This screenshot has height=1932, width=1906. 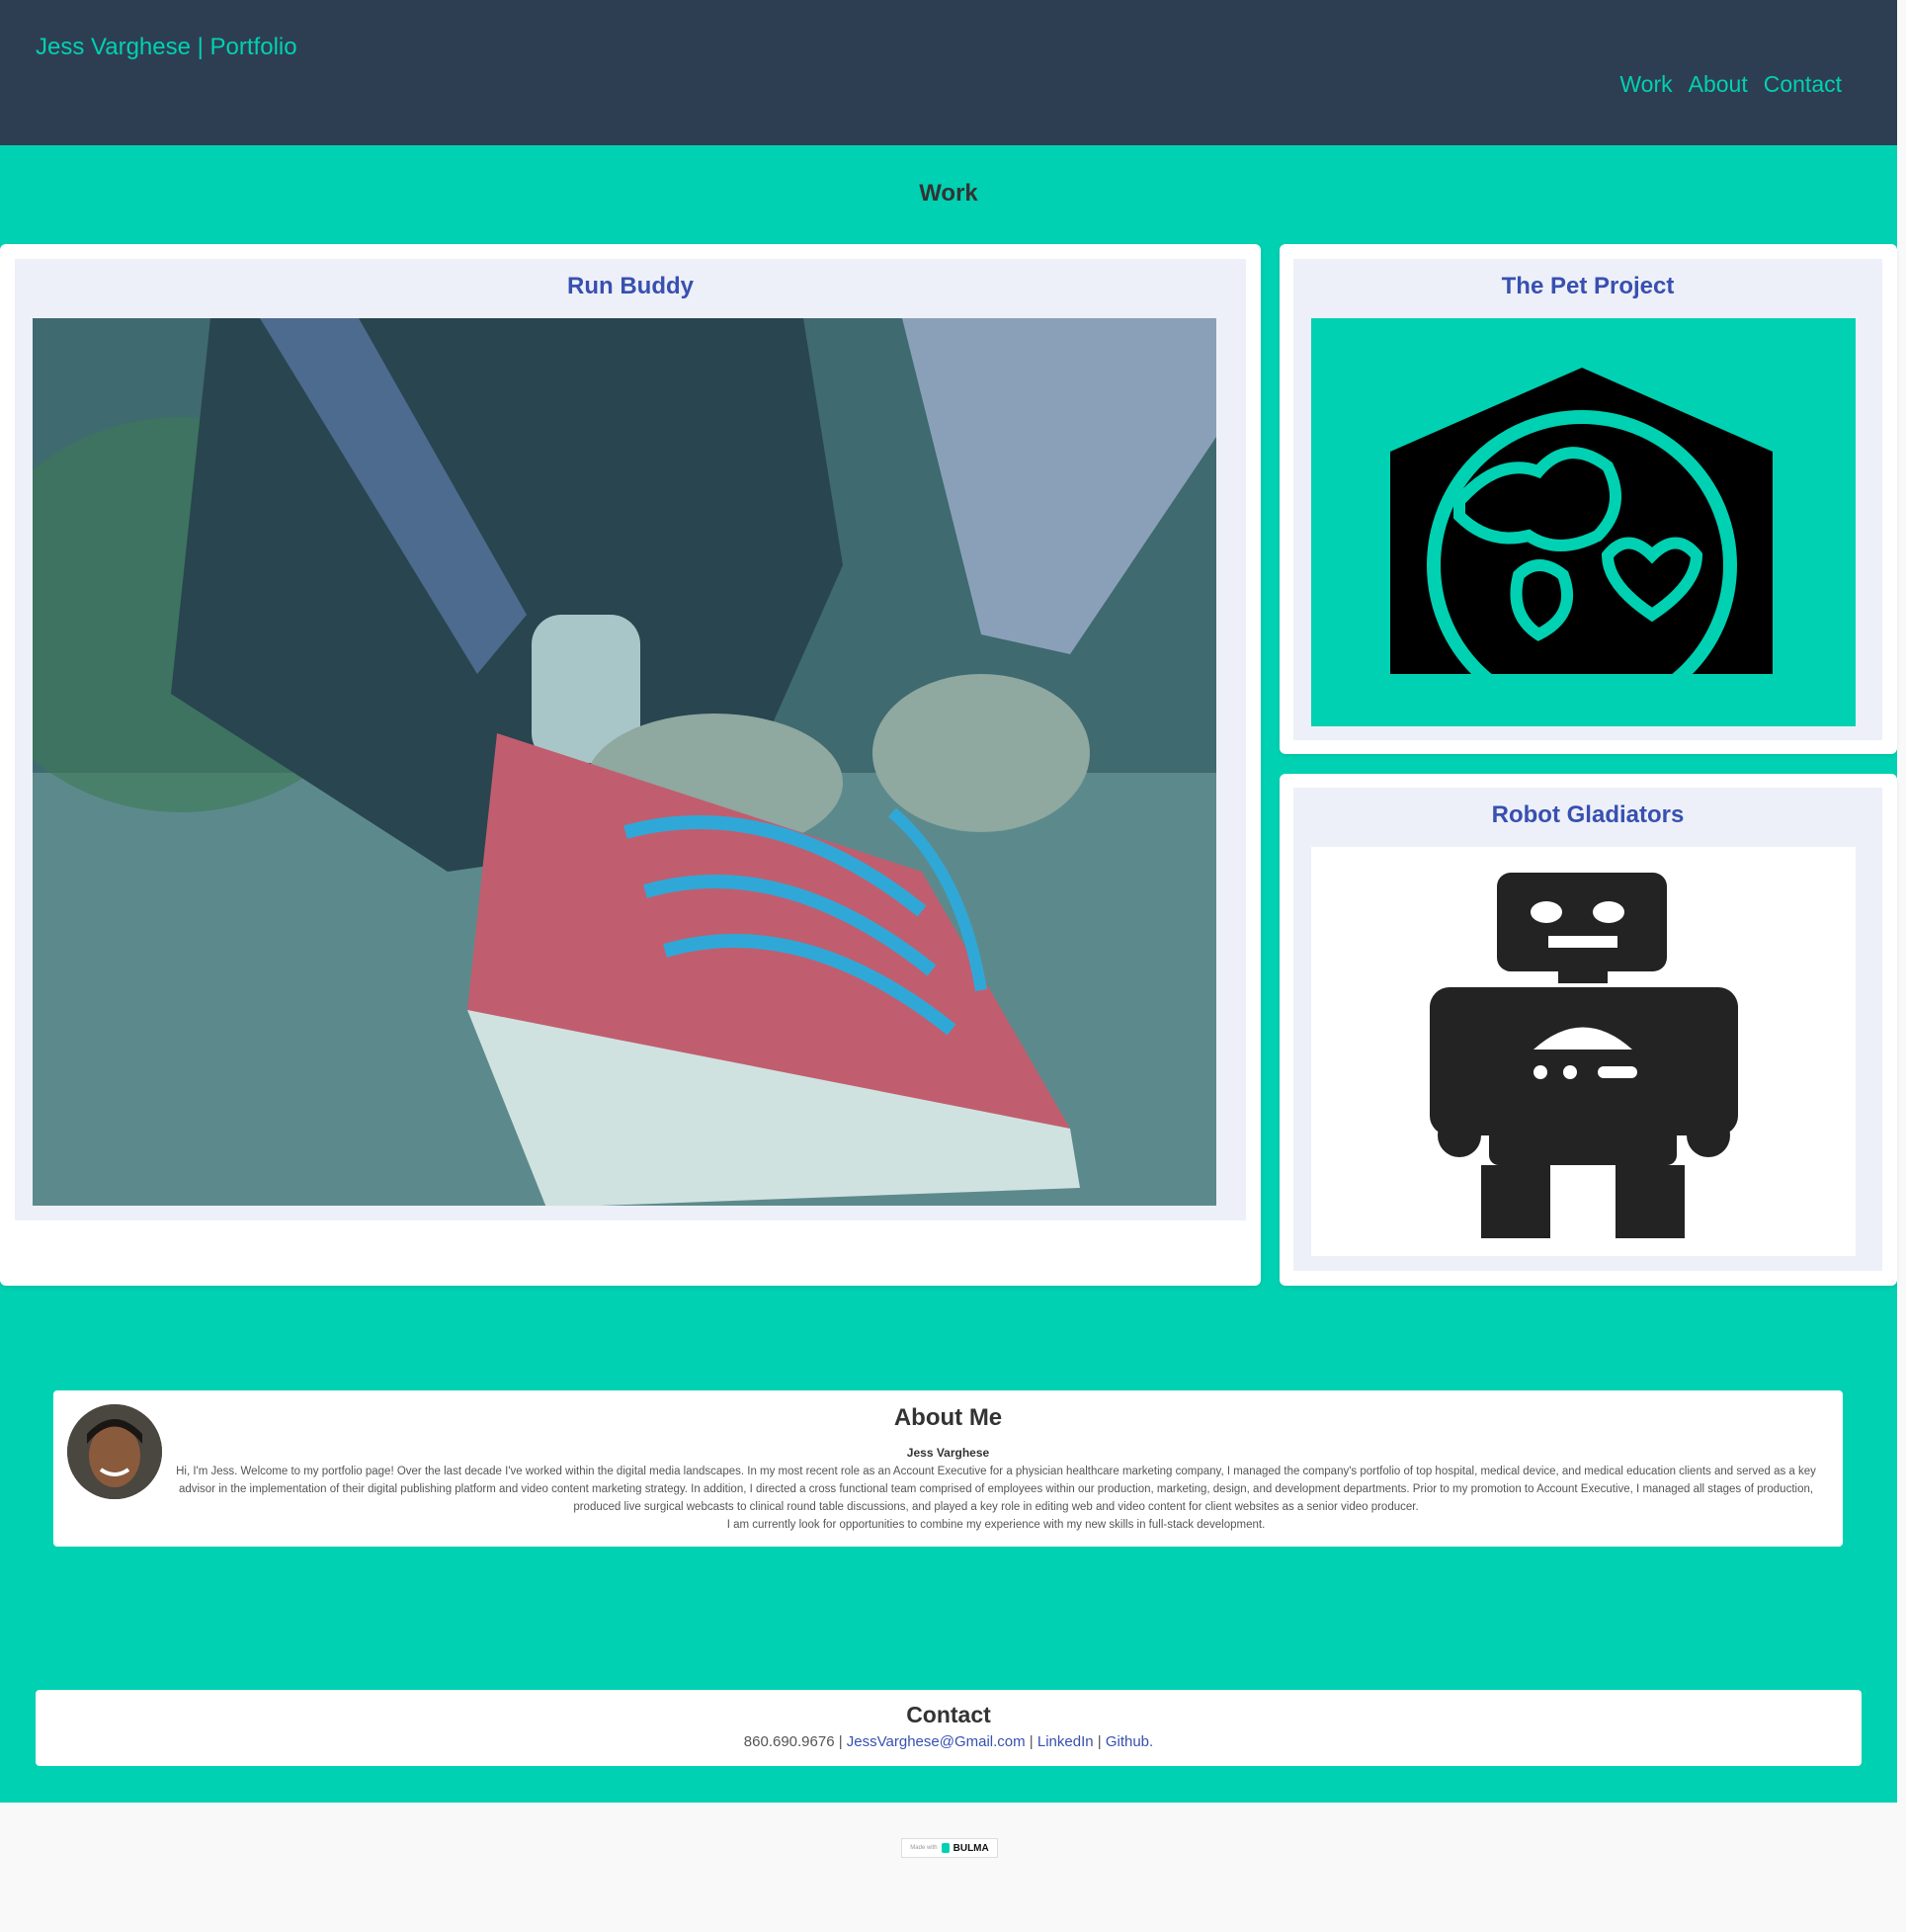 I want to click on about-name: Jess Varghese, so click(x=948, y=1453).